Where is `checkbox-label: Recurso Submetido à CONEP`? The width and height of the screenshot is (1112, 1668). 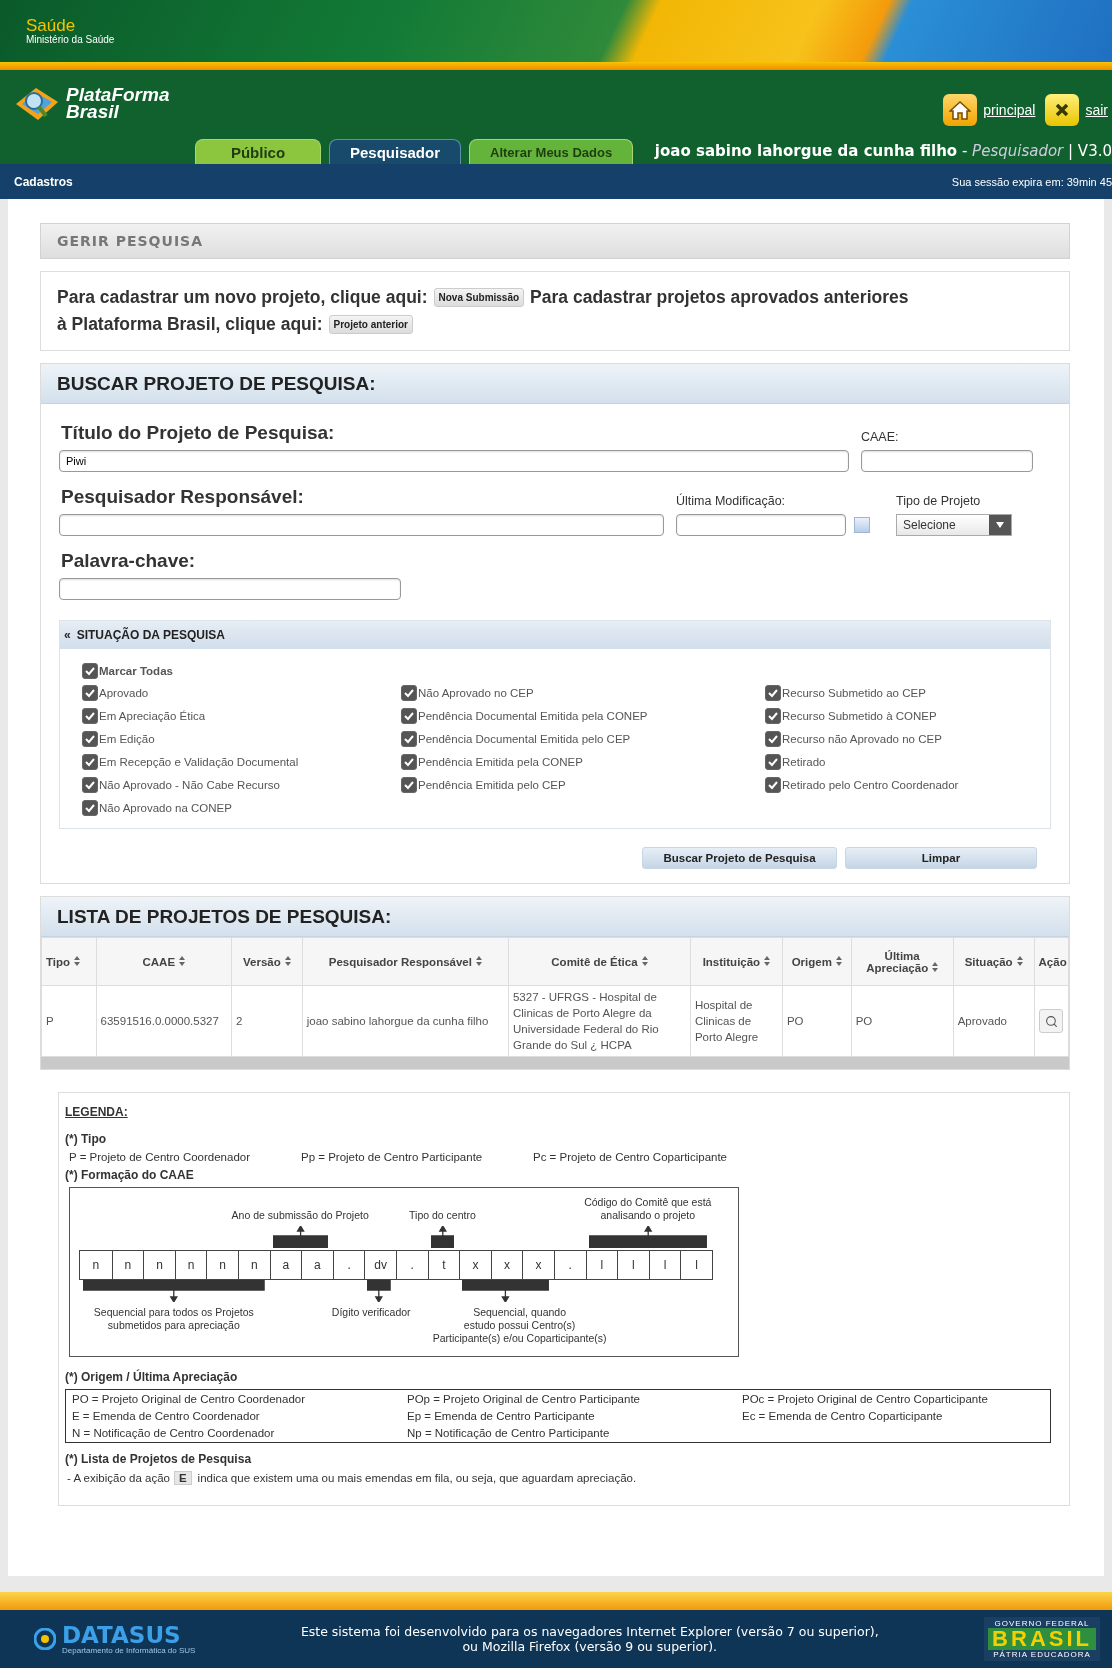
checkbox-label: Recurso Submetido à CONEP is located at coordinates (896, 716).